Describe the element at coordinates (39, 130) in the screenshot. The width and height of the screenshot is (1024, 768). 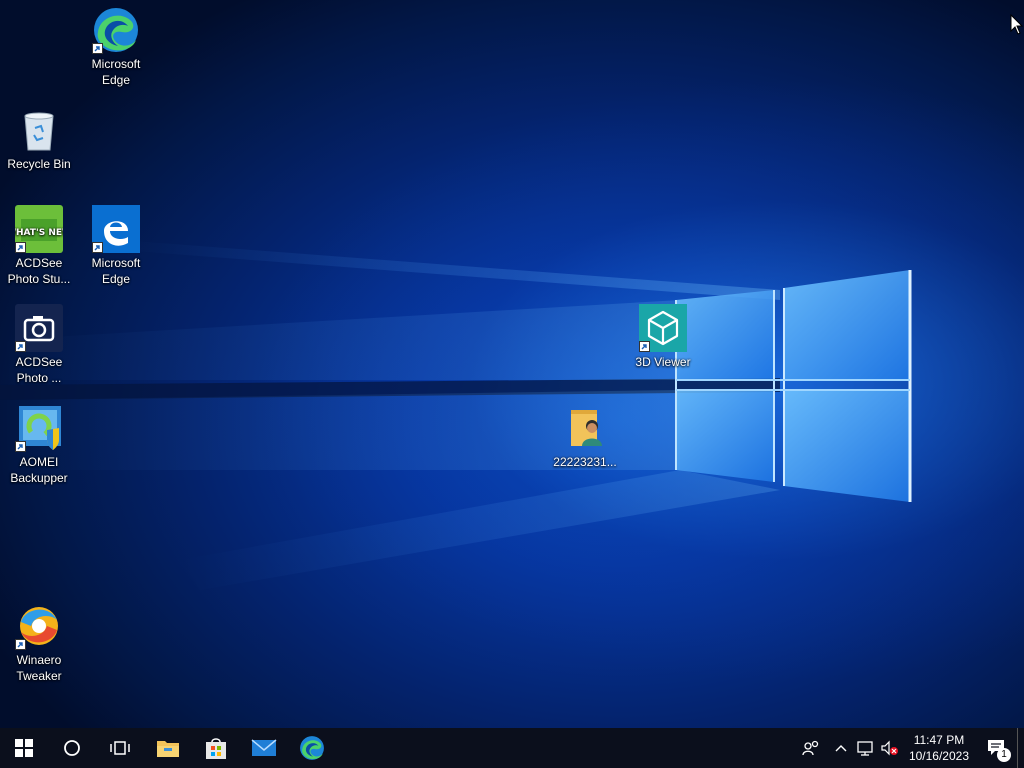
I see `recycle-bin-icon` at that location.